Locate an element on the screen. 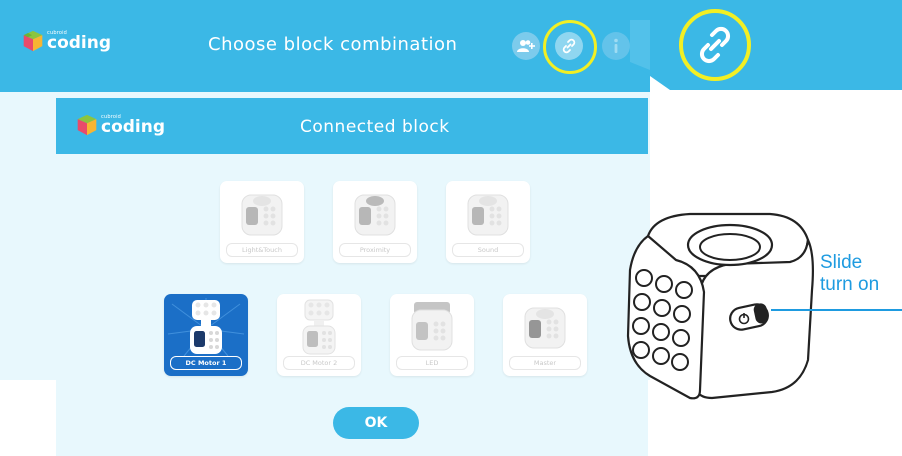 This screenshot has width=902, height=456. slide-turn-on-callout: Slide turn on is located at coordinates (849, 274).